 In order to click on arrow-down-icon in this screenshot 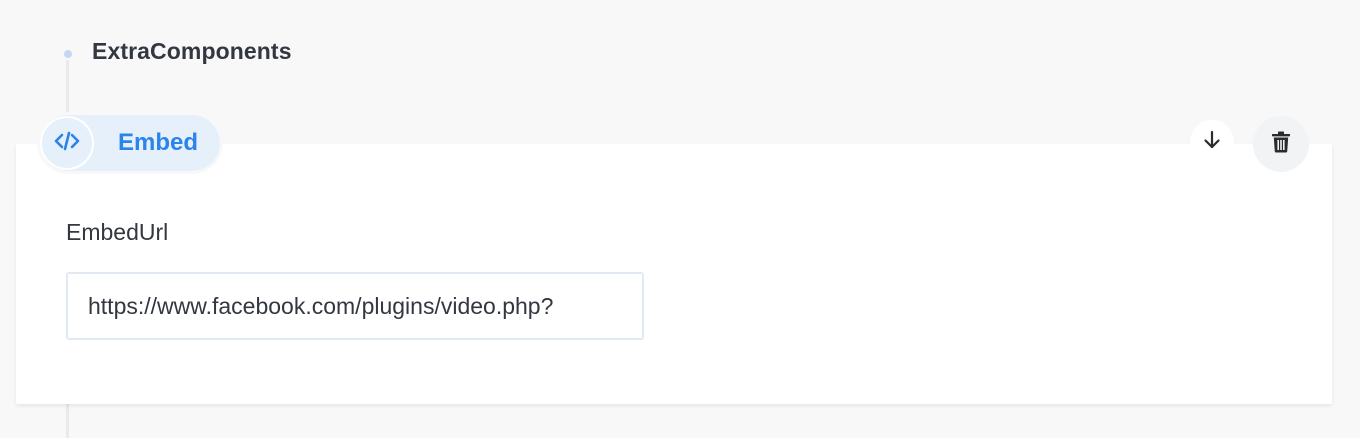, I will do `click(1212, 142)`.